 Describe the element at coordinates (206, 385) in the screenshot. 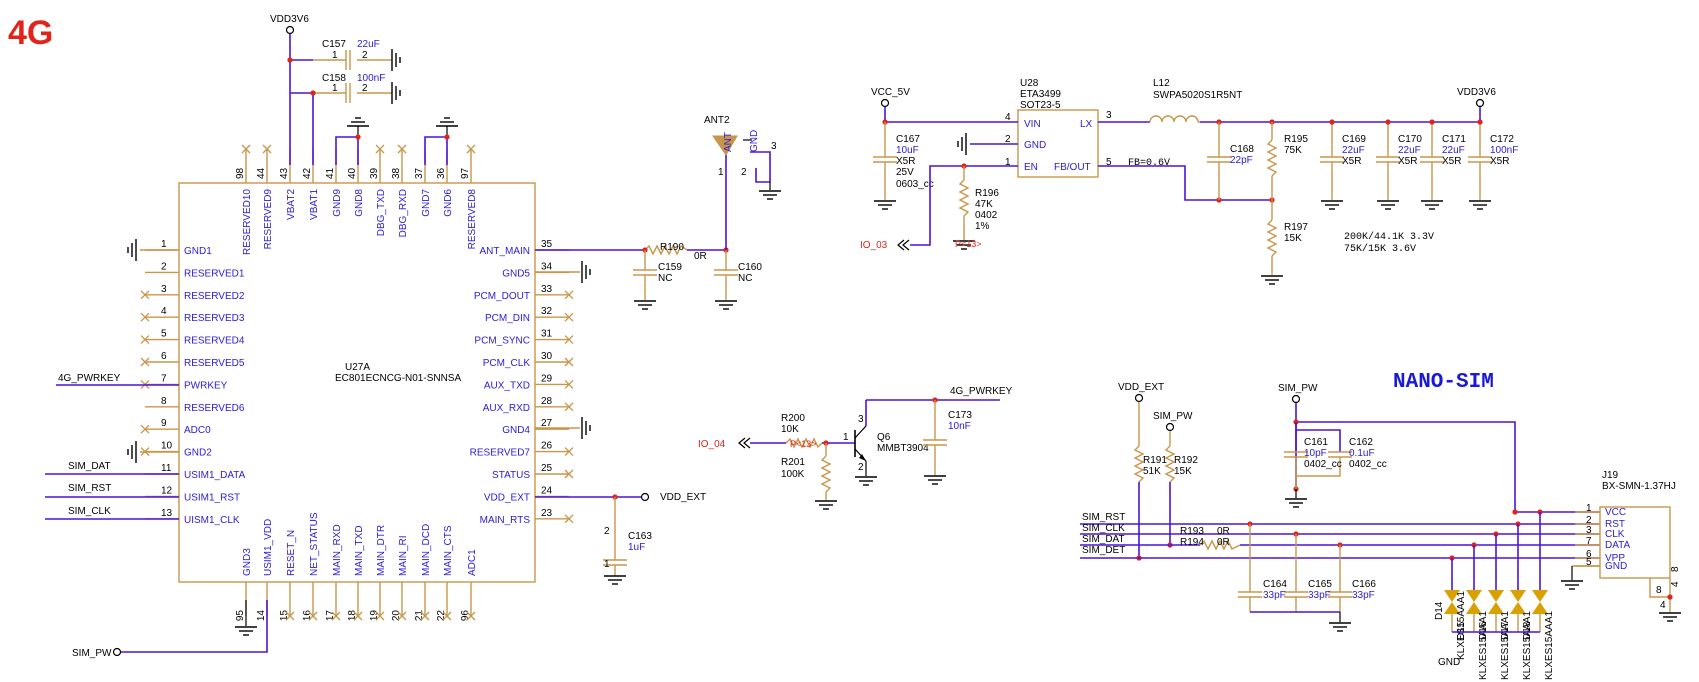

I see `module-left-pin-name: PWRKEY` at that location.